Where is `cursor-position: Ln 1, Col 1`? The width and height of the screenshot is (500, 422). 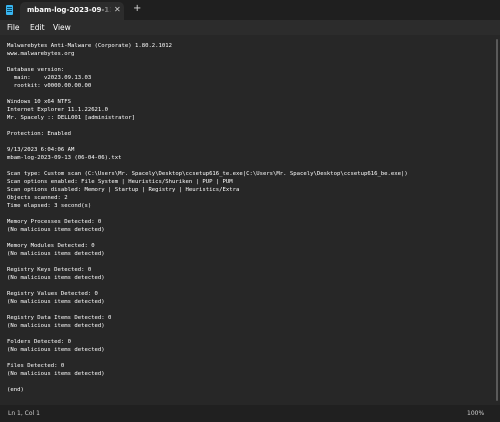
cursor-position: Ln 1, Col 1 is located at coordinates (24, 413).